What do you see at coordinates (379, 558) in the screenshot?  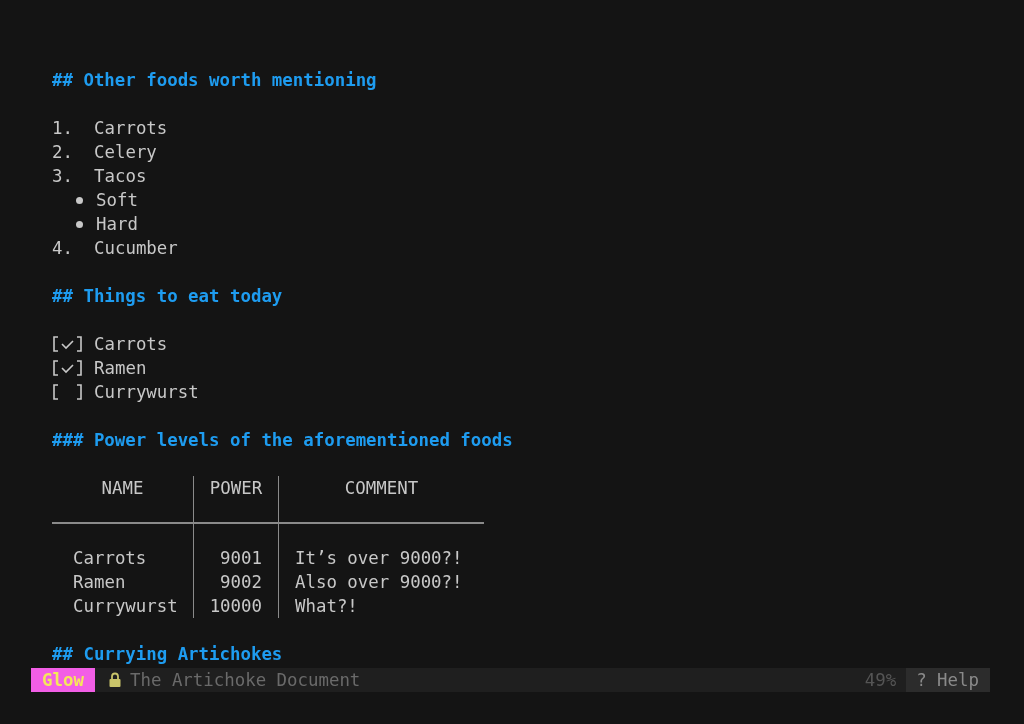 I see `table-cell-text: It’s over 9000?!` at bounding box center [379, 558].